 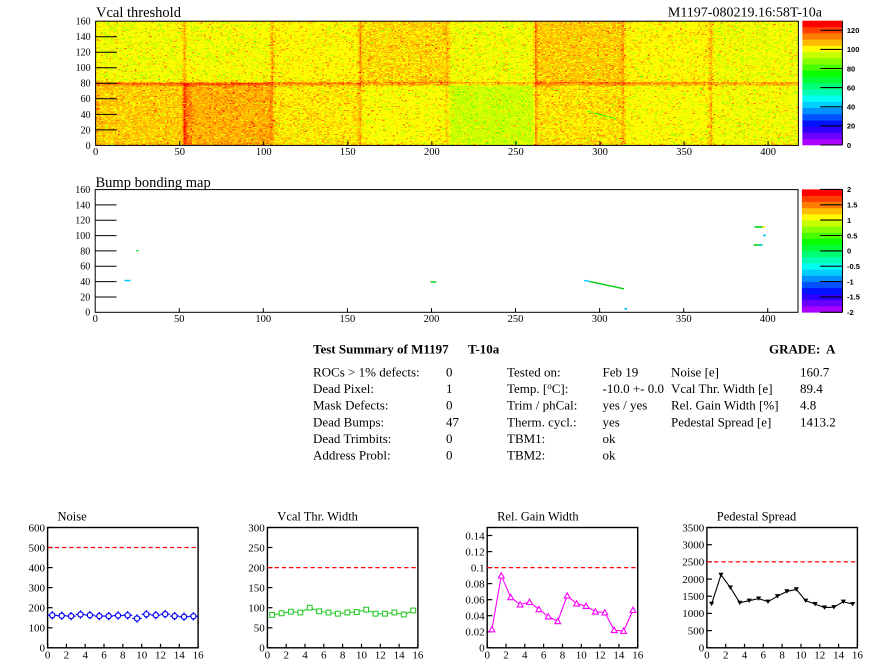 I want to click on svg-text: 0.02, so click(x=474, y=633).